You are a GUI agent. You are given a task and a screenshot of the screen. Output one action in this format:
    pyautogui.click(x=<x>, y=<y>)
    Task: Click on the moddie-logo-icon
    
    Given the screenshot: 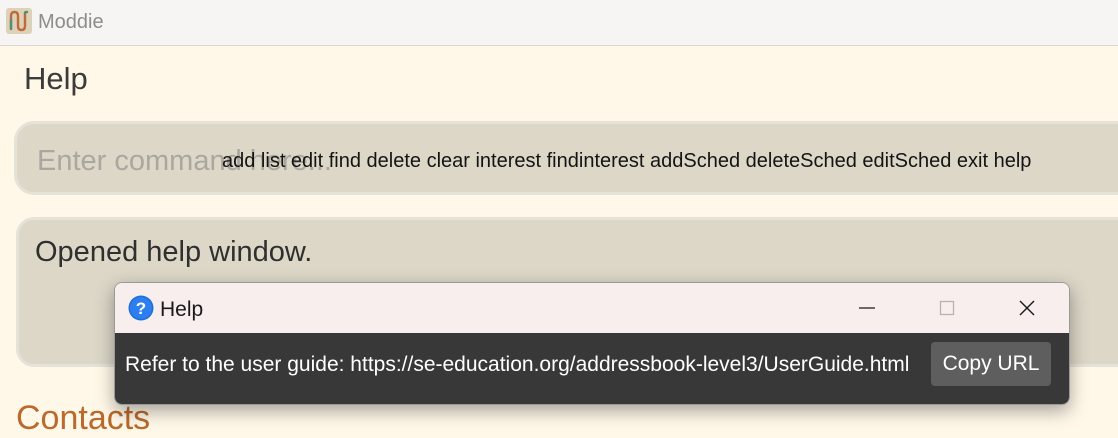 What is the action you would take?
    pyautogui.click(x=19, y=21)
    